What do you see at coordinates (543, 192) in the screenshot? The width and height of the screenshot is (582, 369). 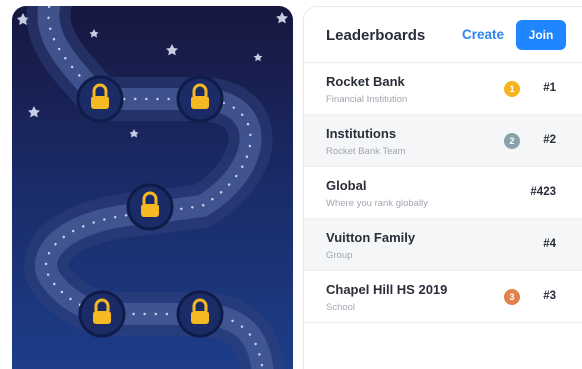 I see `rank-label: #423` at bounding box center [543, 192].